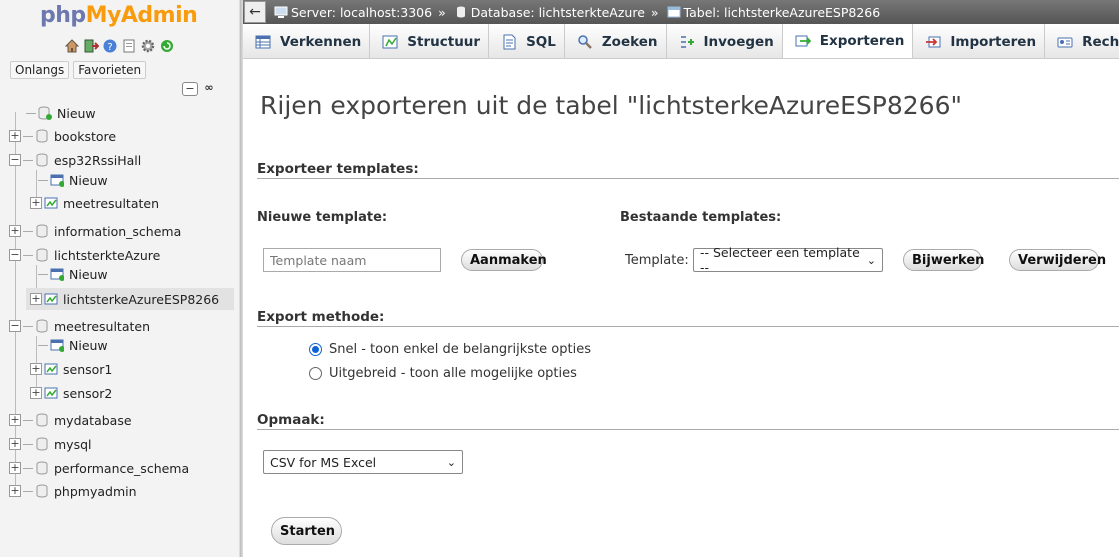 This screenshot has height=557, width=1119. Describe the element at coordinates (102, 326) in the screenshot. I see `tree-item-label: meetresultaten` at that location.